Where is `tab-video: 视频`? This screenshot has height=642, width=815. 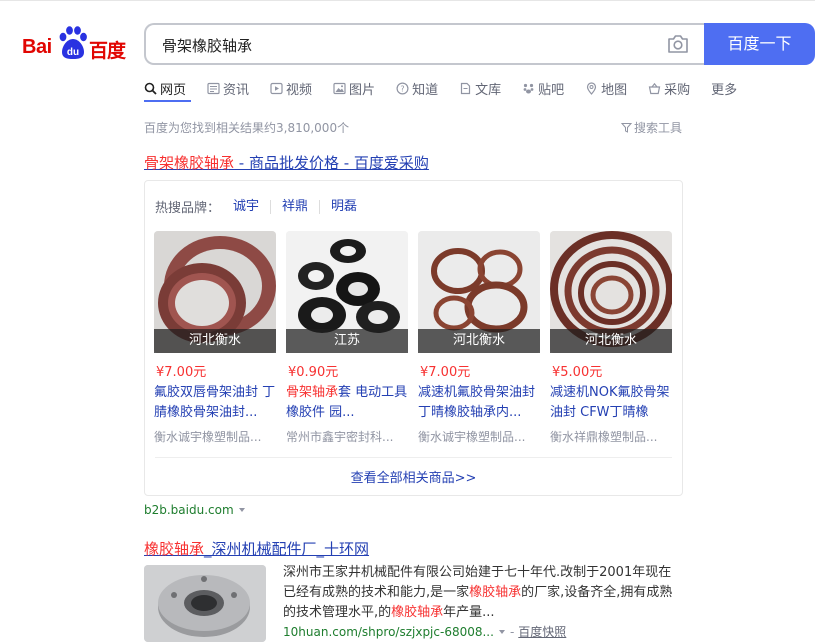 tab-video: 视频 is located at coordinates (291, 88).